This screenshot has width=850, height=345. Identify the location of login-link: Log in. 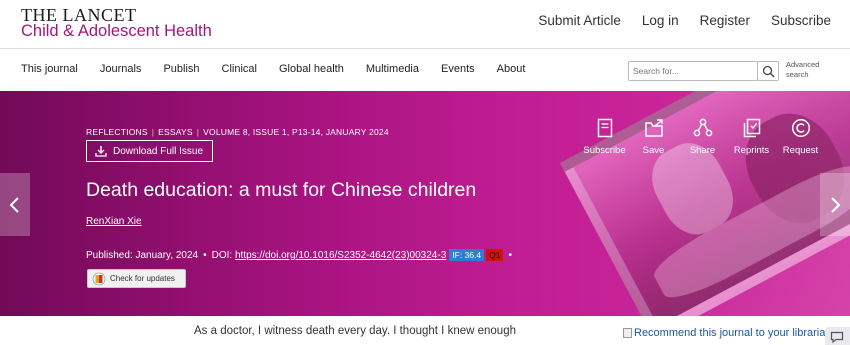
(660, 20).